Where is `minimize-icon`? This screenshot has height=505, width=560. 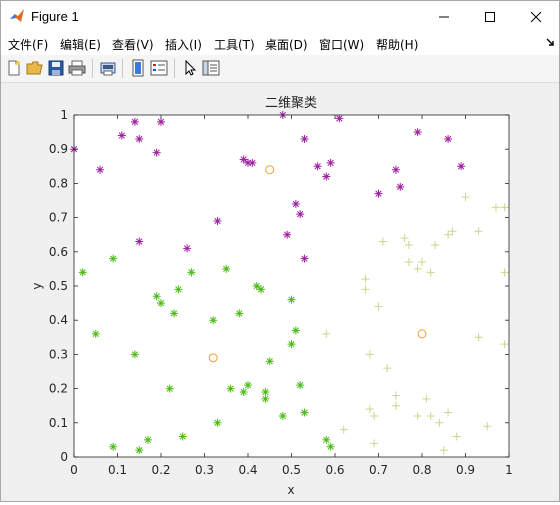 minimize-icon is located at coordinates (444, 17).